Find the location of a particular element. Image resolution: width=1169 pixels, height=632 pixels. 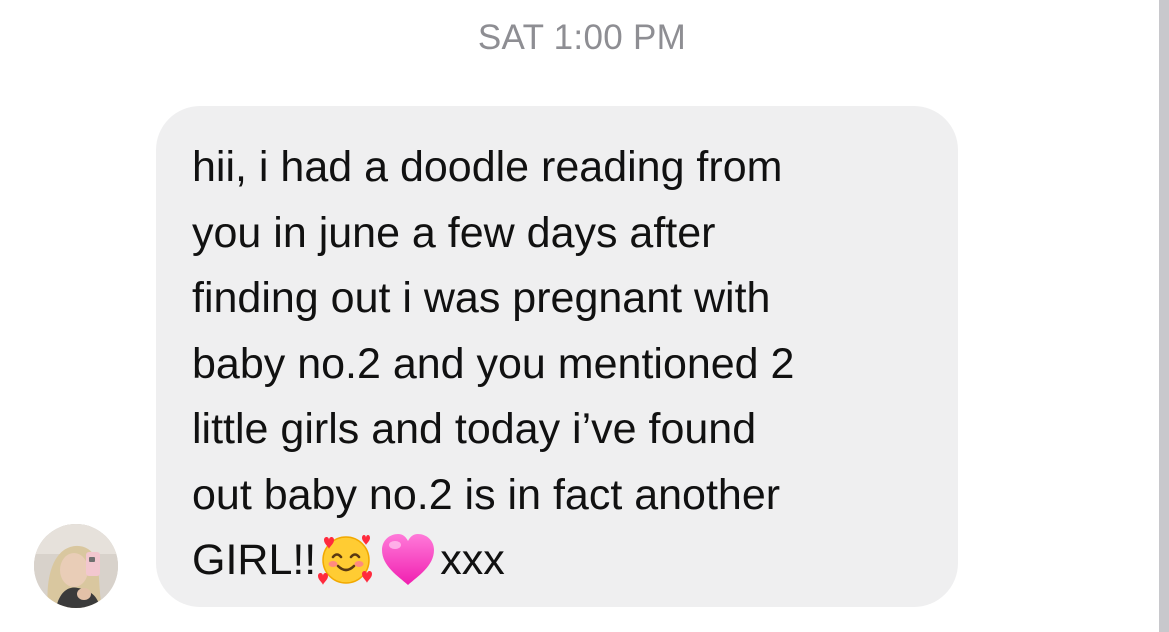

message-line: hii, i had a doodle reading from is located at coordinates (487, 167).